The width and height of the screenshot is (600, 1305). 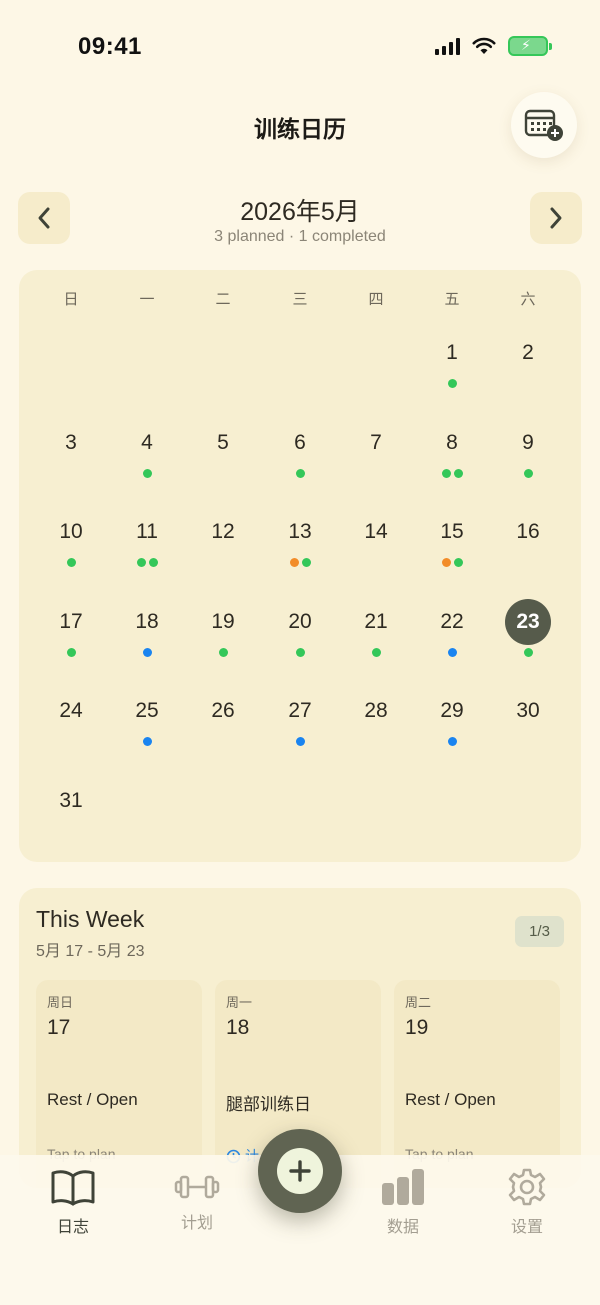 I want to click on book-icon, so click(x=73, y=1188).